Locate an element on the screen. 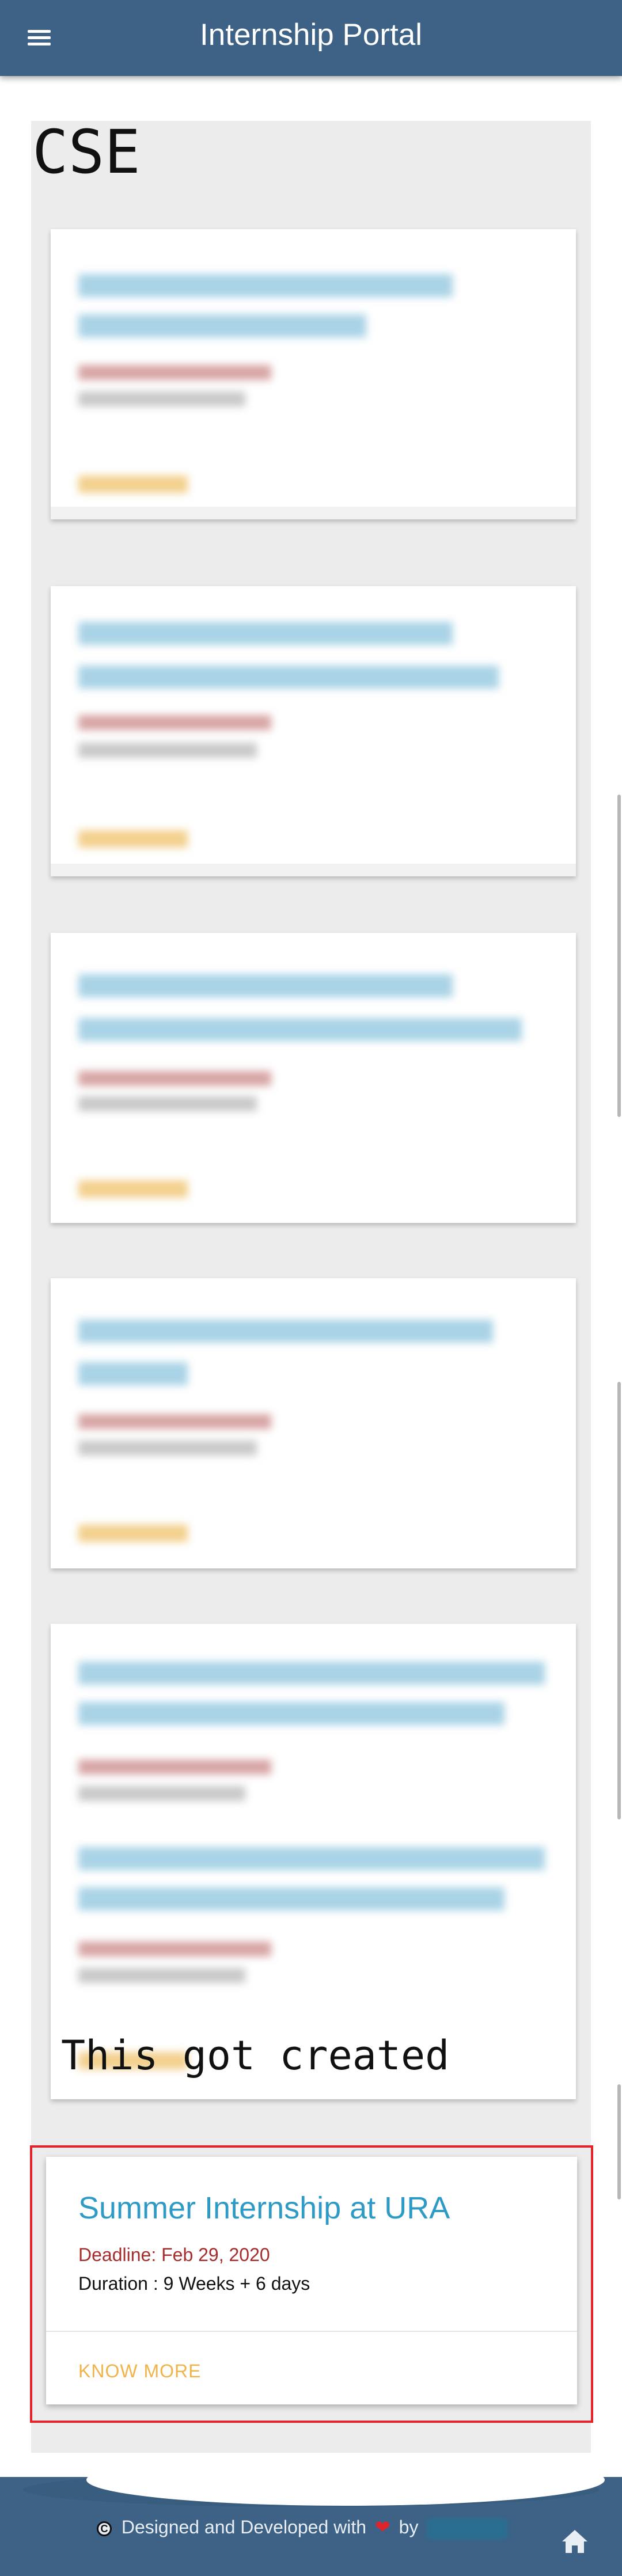 Image resolution: width=622 pixels, height=2576 pixels. card-deadline: Deadline: Feb 29, 2020 is located at coordinates (174, 2254).